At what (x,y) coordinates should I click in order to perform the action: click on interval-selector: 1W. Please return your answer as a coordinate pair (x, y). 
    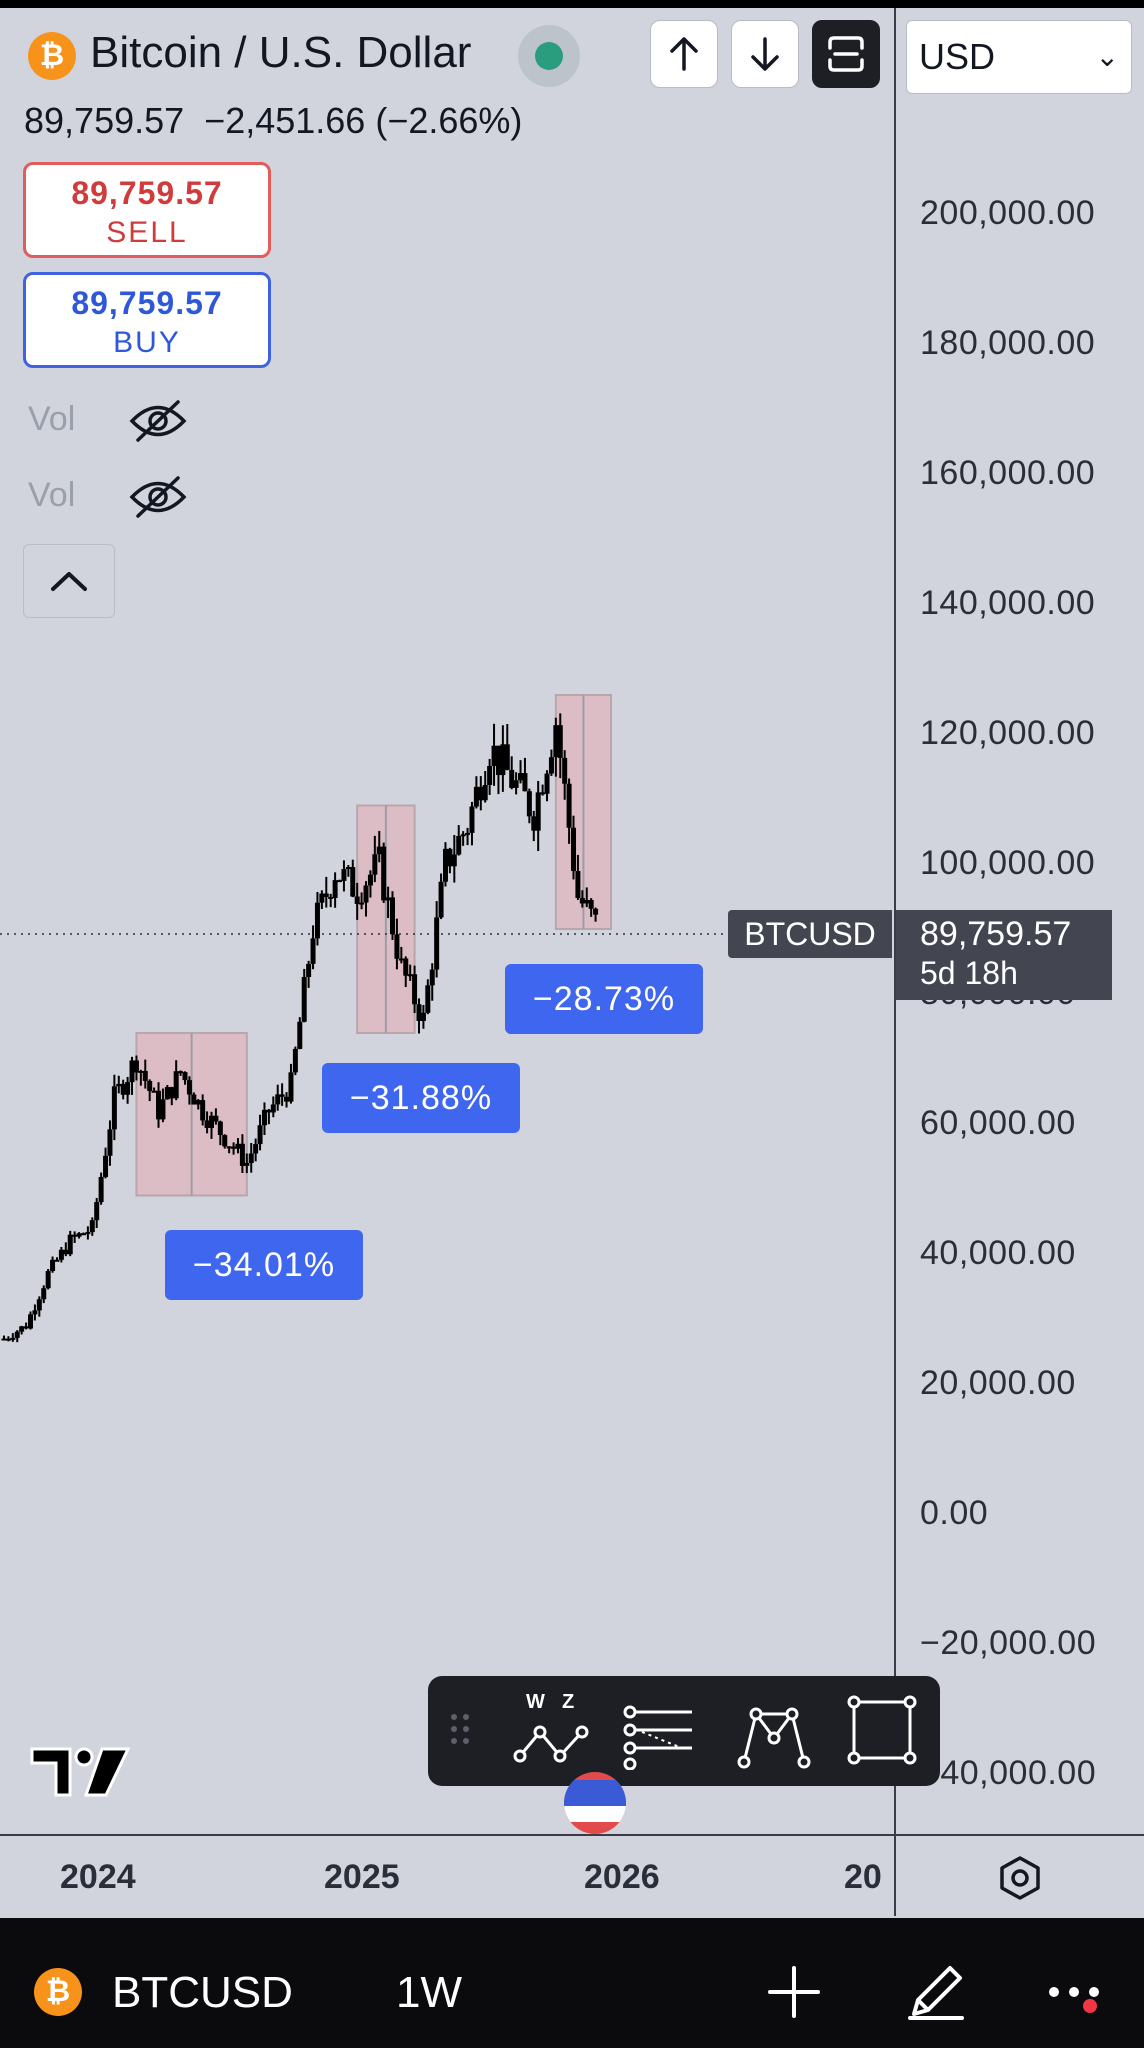
    Looking at the image, I should click on (429, 1993).